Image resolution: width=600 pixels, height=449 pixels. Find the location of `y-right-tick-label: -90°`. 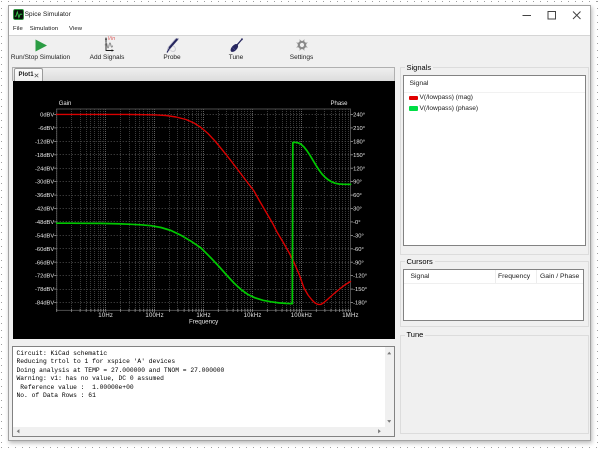

y-right-tick-label: -90° is located at coordinates (358, 263).